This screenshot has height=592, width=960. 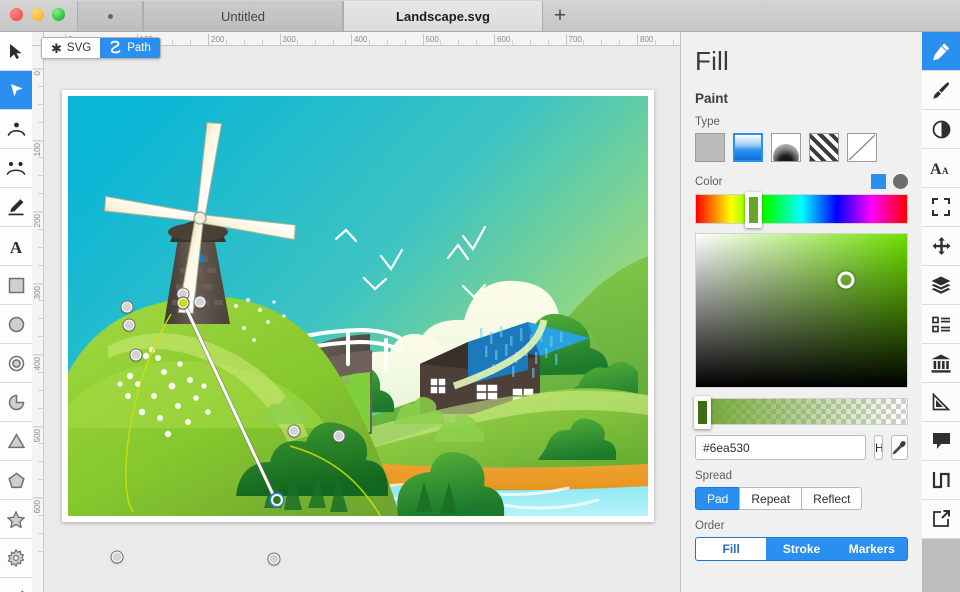 I want to click on minimize-window-button, so click(x=37, y=14).